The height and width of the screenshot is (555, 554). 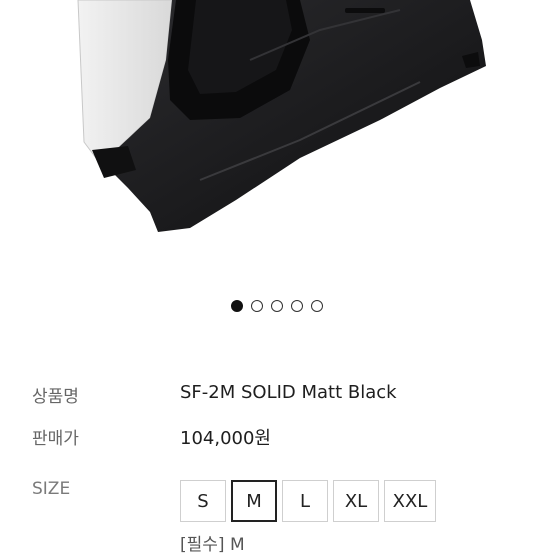 I want to click on size-label: SIZE, so click(x=51, y=489).